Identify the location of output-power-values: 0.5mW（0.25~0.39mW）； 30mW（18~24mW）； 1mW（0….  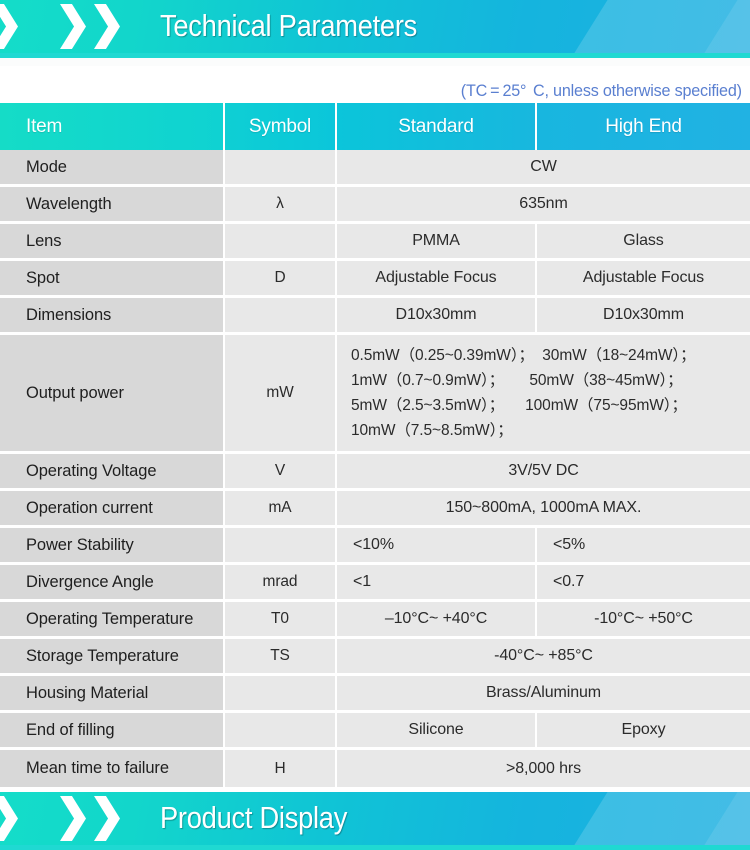
(523, 393).